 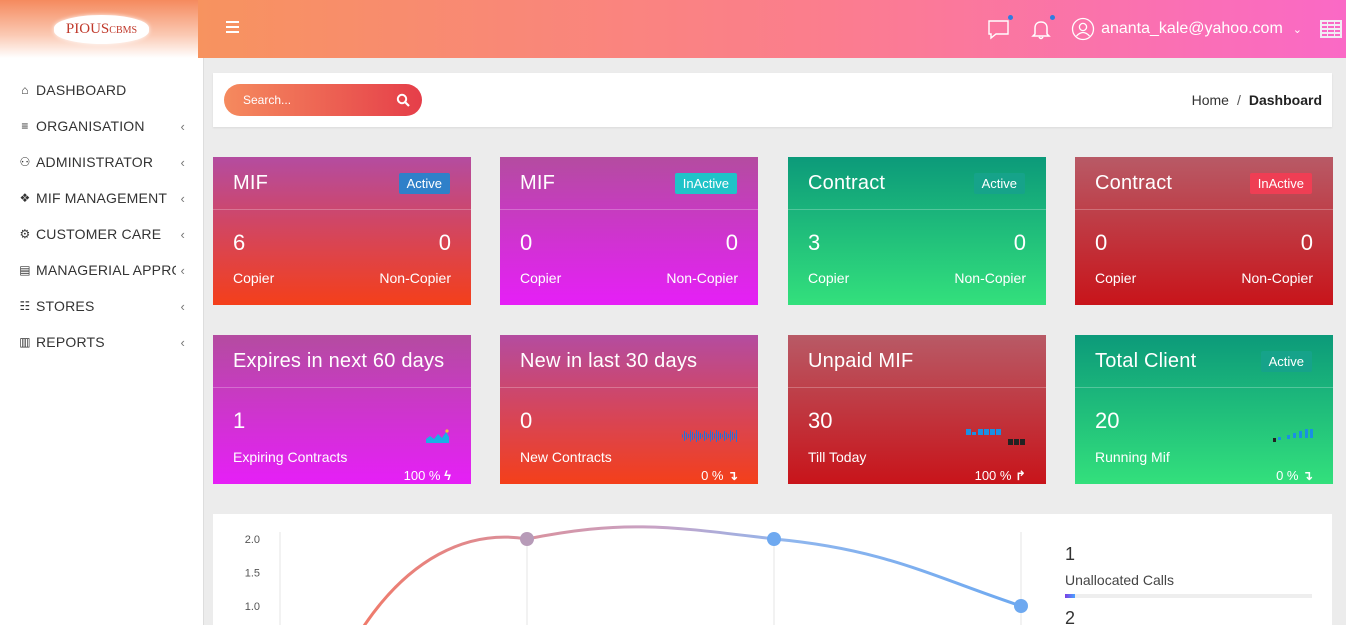 What do you see at coordinates (342, 445) in the screenshot?
I see `card-body: 1 Expiring Contracts 100 % ϟ` at bounding box center [342, 445].